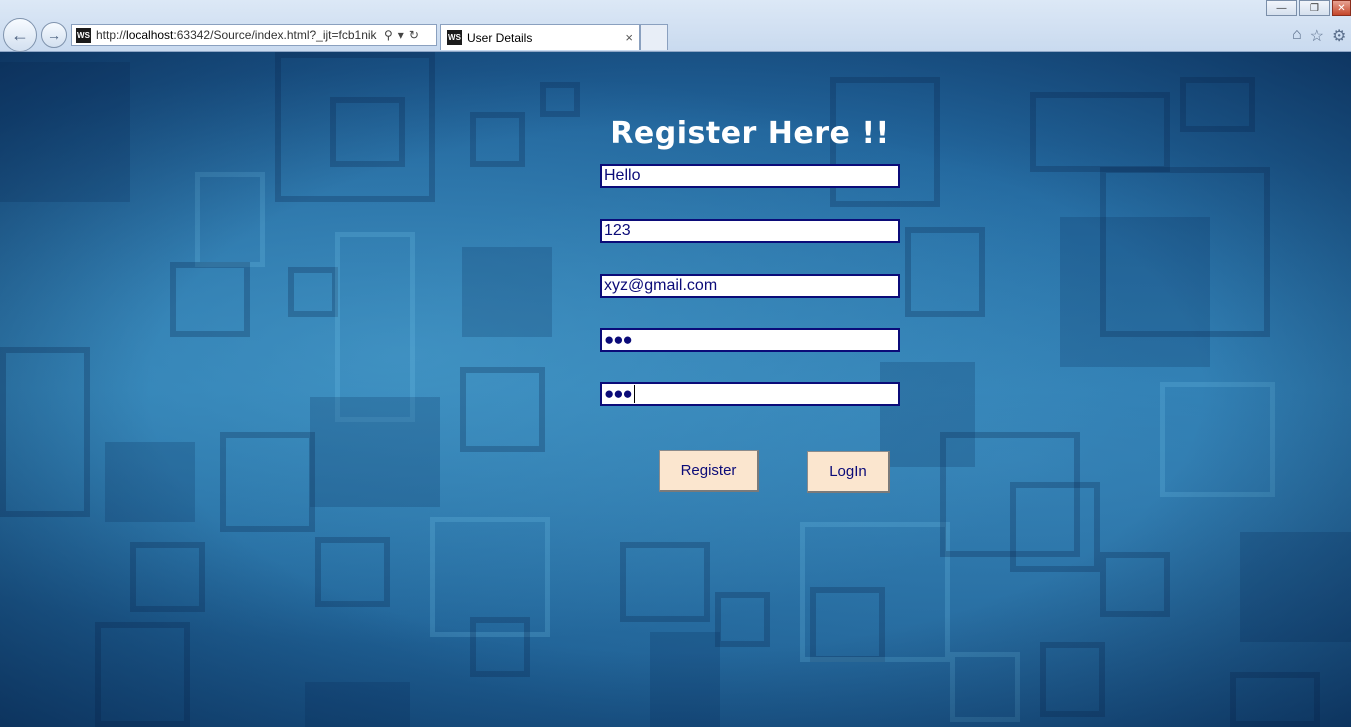 The width and height of the screenshot is (1351, 727). What do you see at coordinates (618, 339) in the screenshot?
I see `password-value: ●●●` at bounding box center [618, 339].